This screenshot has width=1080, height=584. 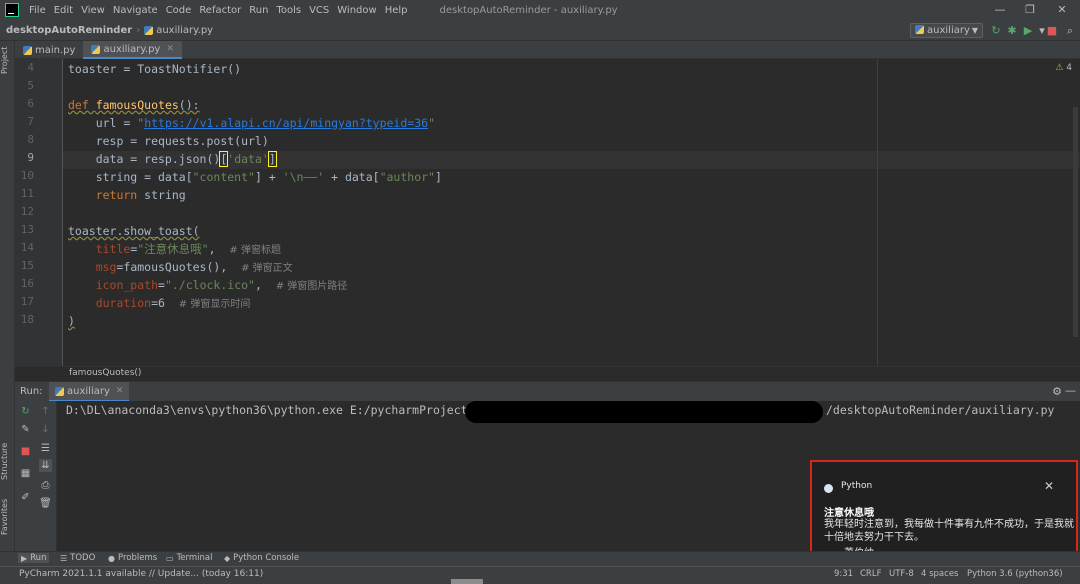 I want to click on trash-icon: 🗑, so click(x=45, y=503).